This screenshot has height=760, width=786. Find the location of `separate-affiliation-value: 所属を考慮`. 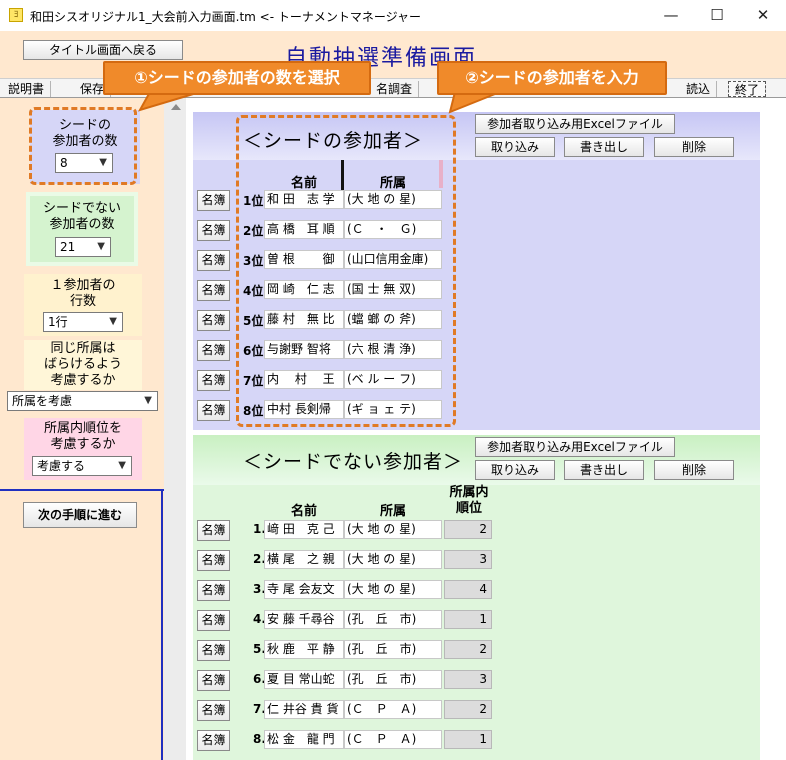

separate-affiliation-value: 所属を考慮 is located at coordinates (42, 401).